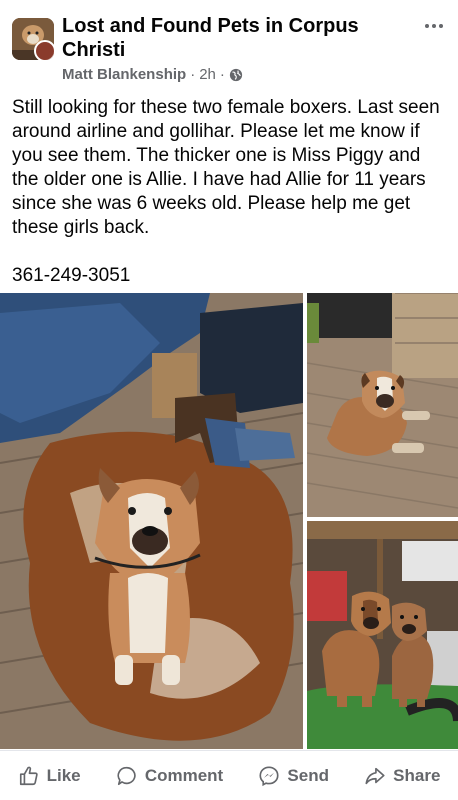 Image resolution: width=458 pixels, height=800 pixels. I want to click on share-button: Share, so click(402, 776).